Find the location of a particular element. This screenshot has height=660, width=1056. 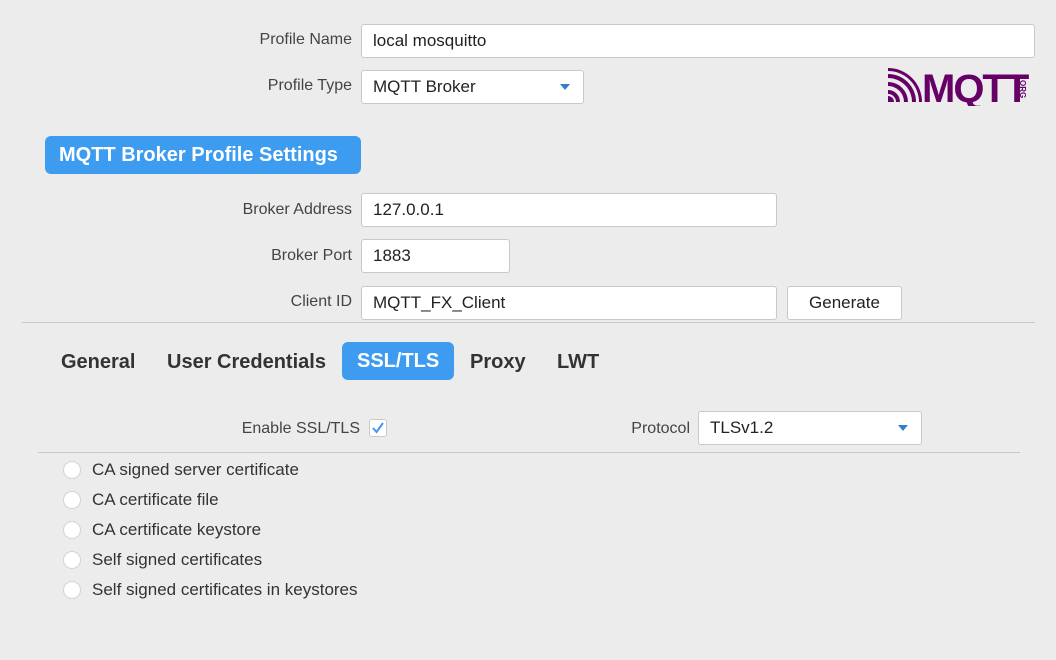

broker-section-title: MQTT Broker Profile Settings is located at coordinates (203, 155).